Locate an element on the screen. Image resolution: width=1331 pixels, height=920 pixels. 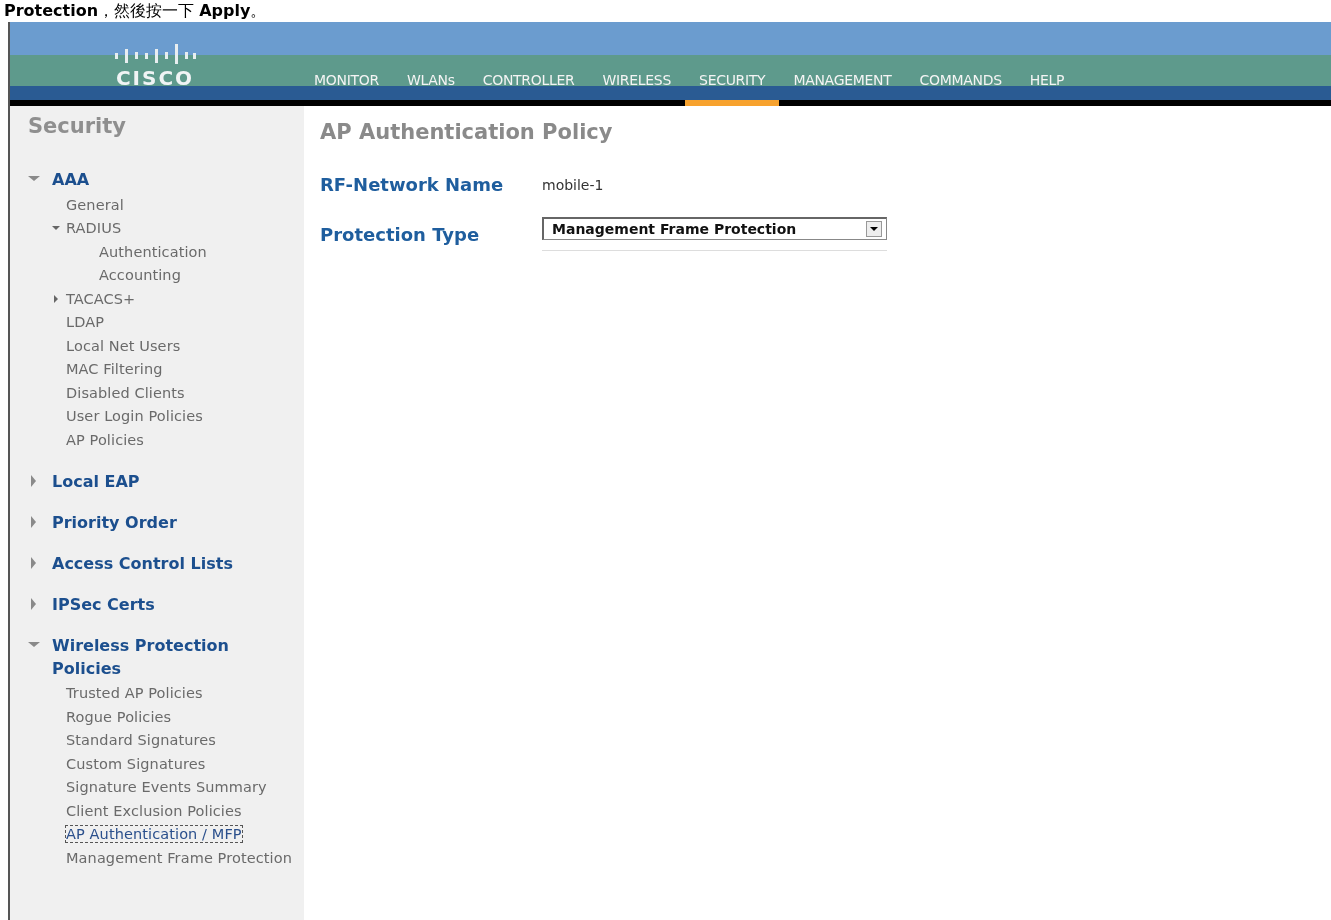
sidebar-link: AP Policies is located at coordinates (105, 439).